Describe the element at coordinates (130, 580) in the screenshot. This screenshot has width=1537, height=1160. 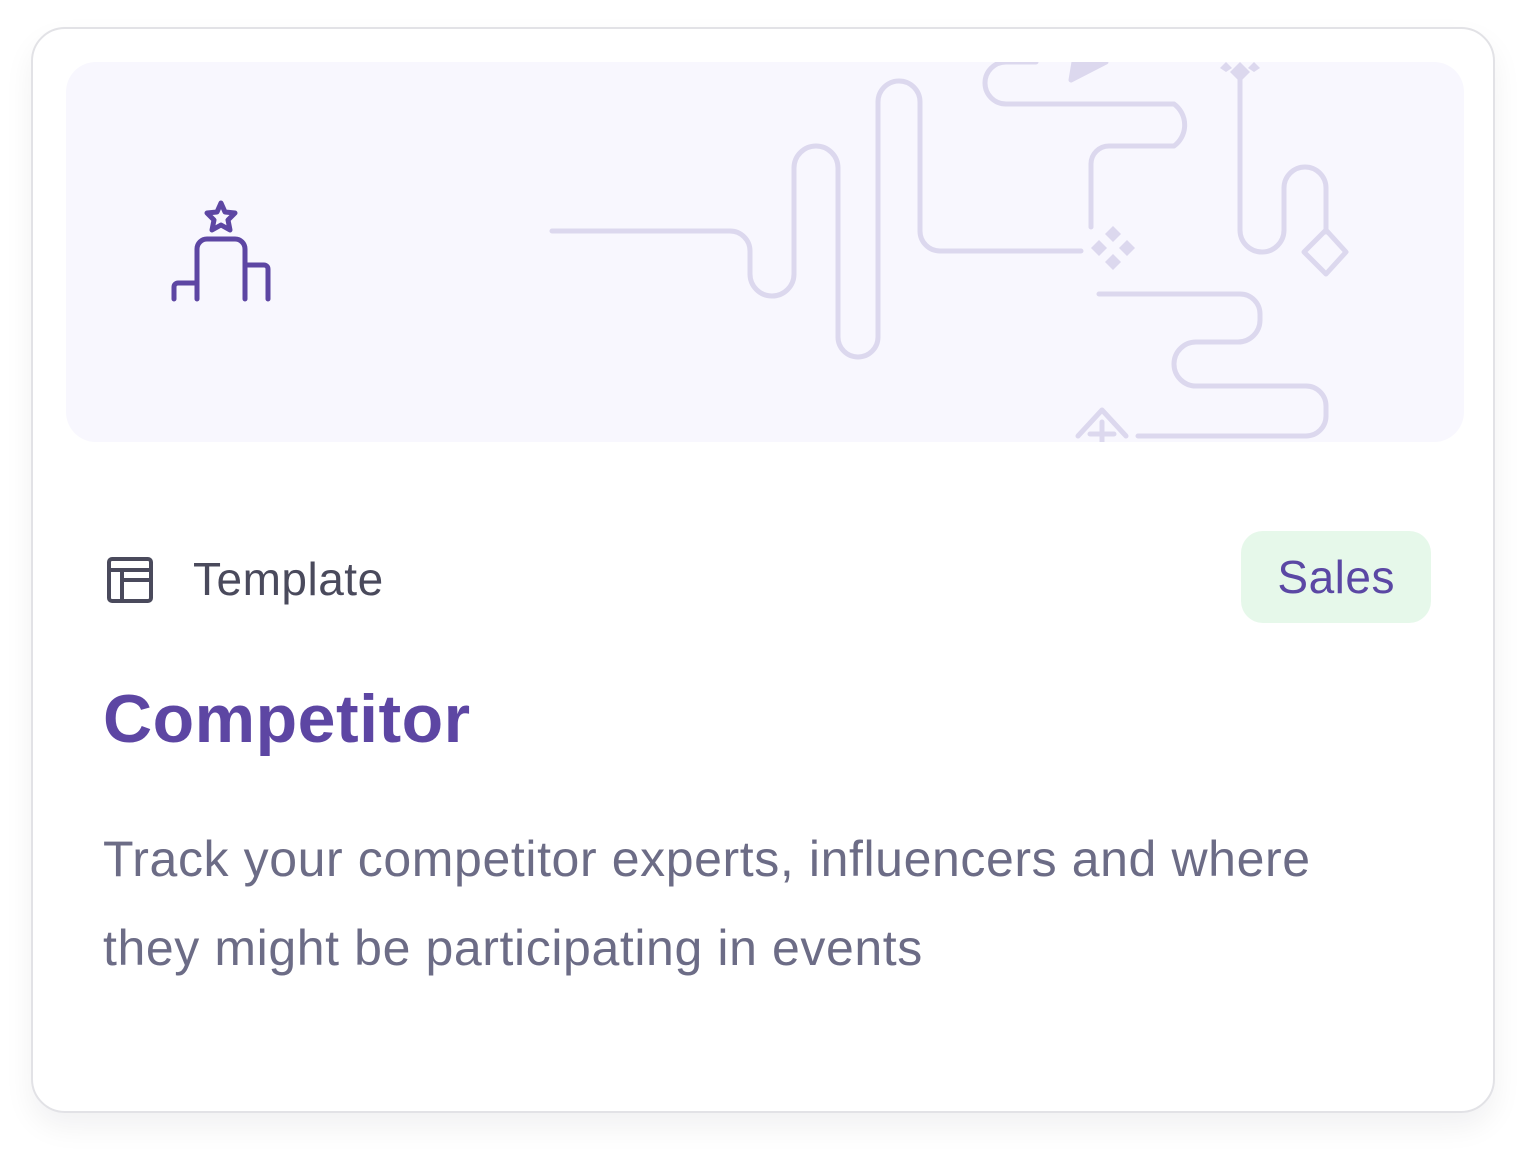
I see `template-layout-icon` at that location.